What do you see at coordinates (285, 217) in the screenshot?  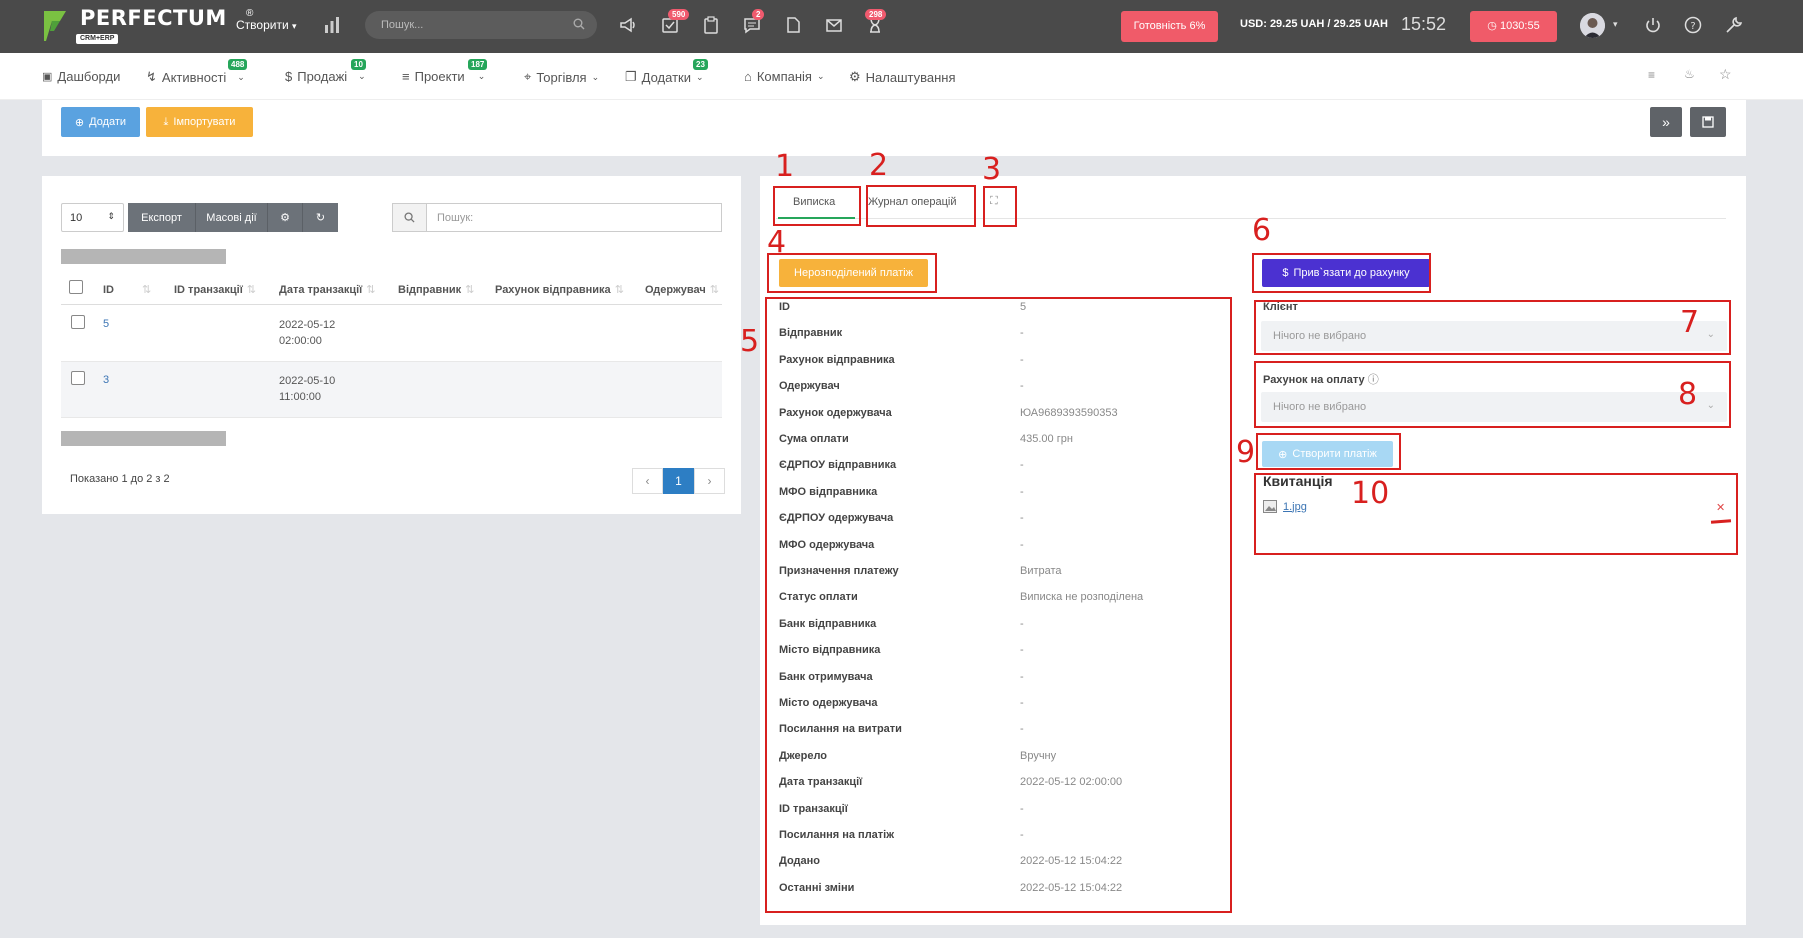 I see `columns-settings-button: ⚙` at bounding box center [285, 217].